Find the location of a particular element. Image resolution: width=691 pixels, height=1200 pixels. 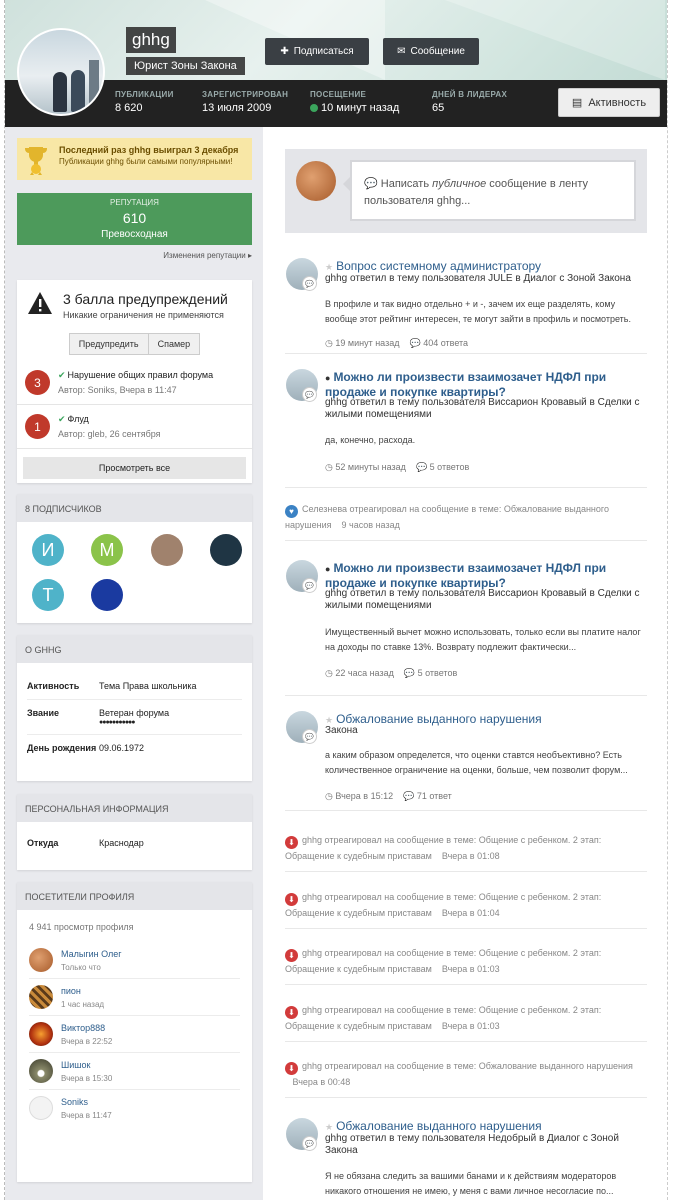

activity-icon: ▤ is located at coordinates (577, 103).